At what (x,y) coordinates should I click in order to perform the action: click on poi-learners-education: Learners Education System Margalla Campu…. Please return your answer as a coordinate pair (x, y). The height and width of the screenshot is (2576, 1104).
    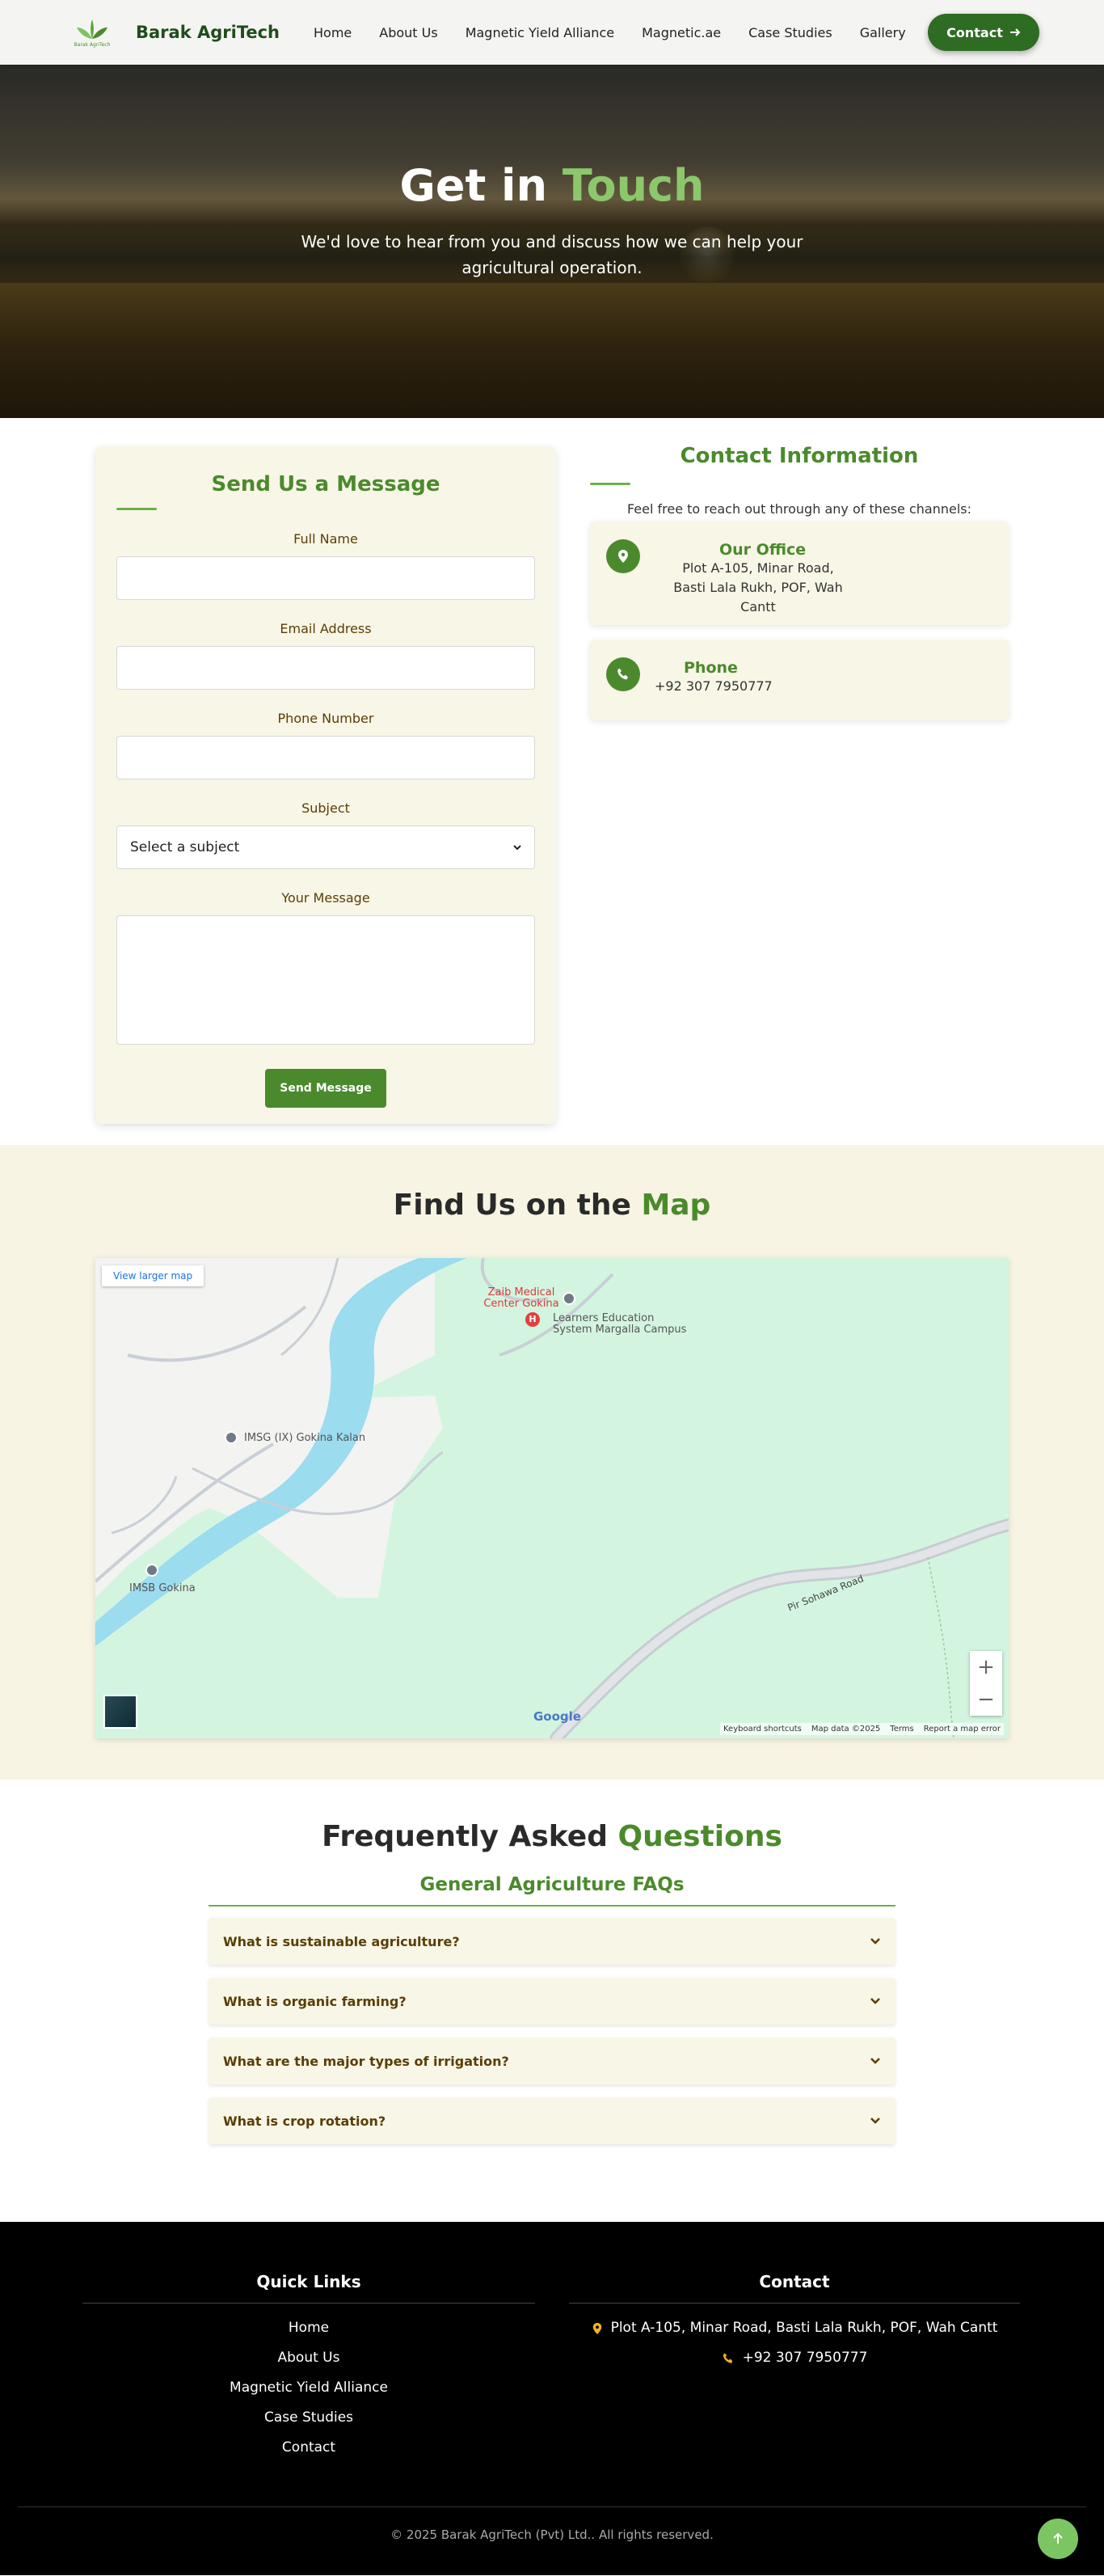
    Looking at the image, I should click on (624, 1324).